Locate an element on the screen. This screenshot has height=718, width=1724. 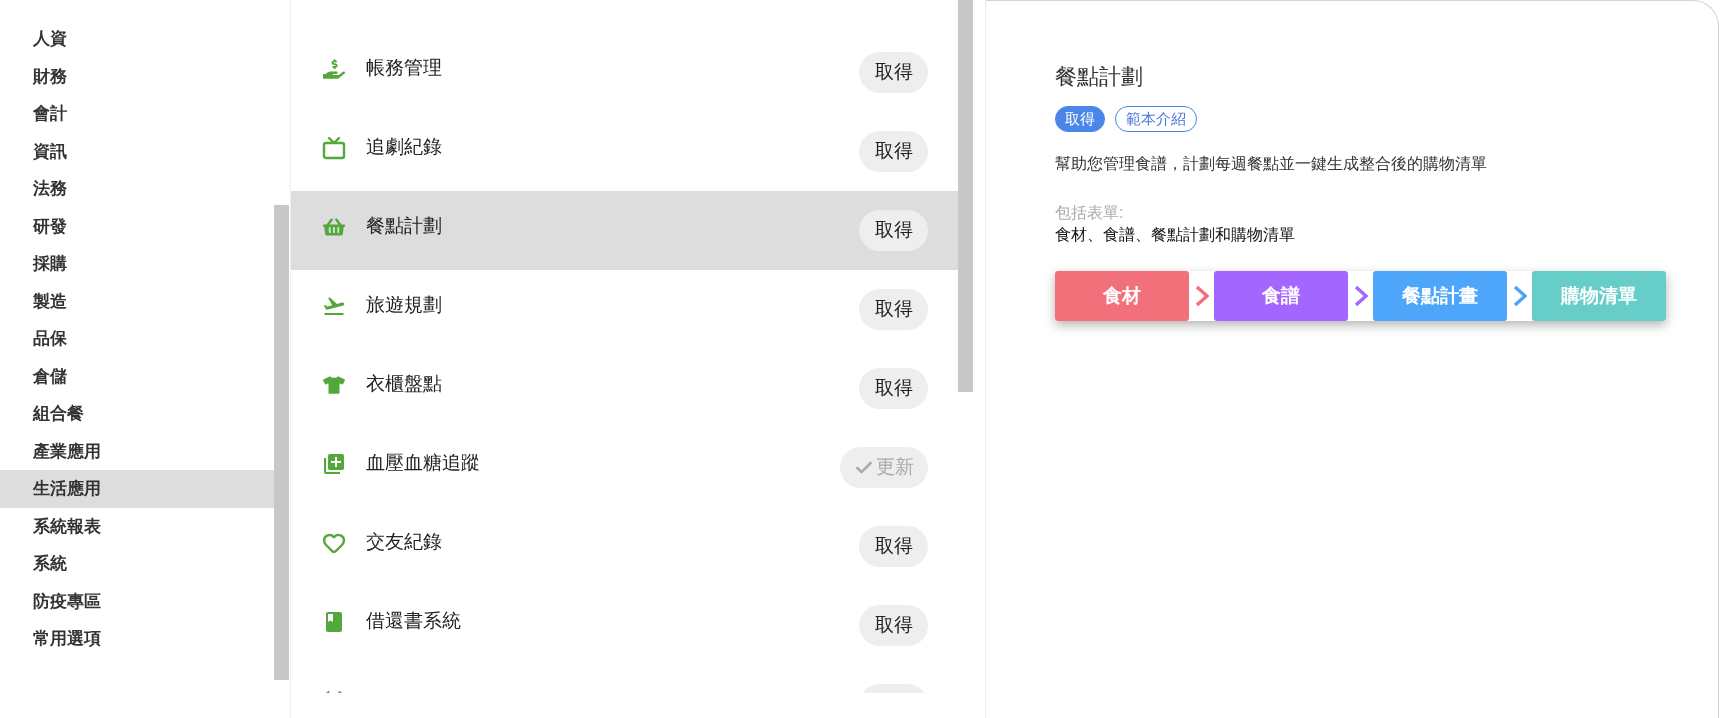
sidebar-item: 倉儲 is located at coordinates (137, 376).